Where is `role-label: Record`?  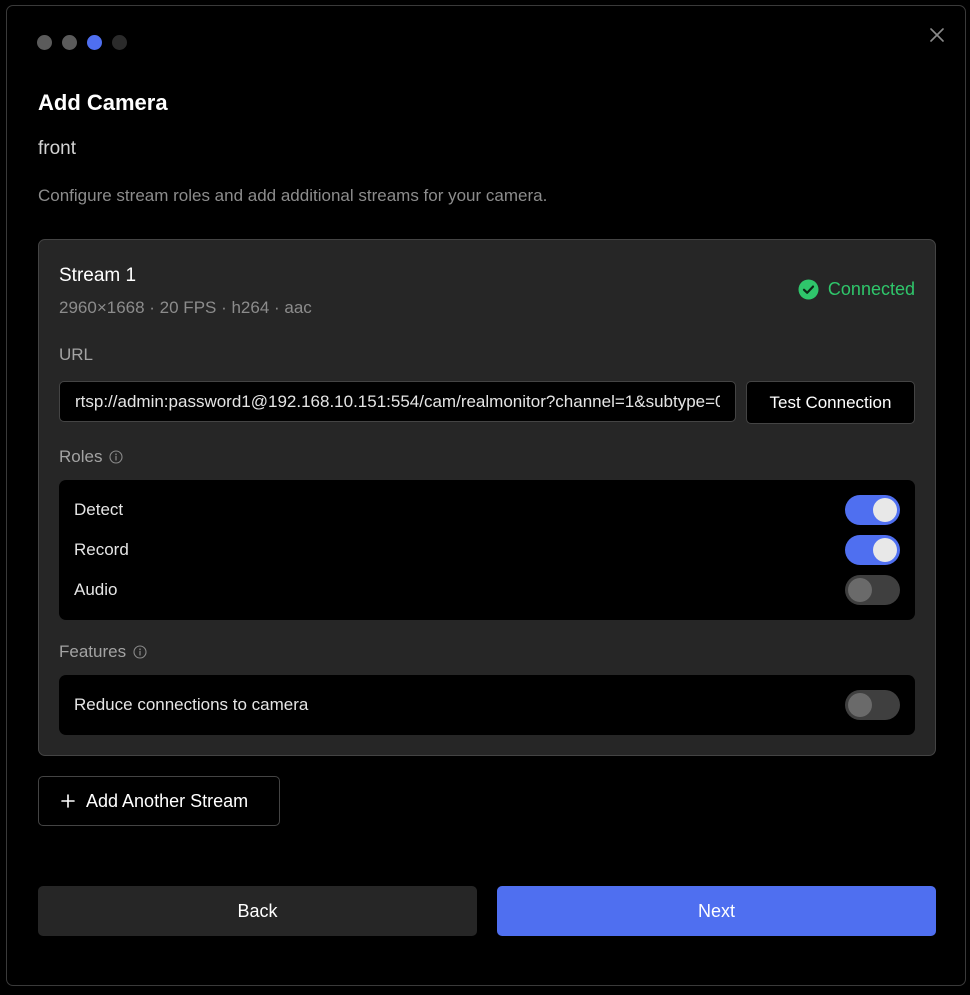 role-label: Record is located at coordinates (101, 549).